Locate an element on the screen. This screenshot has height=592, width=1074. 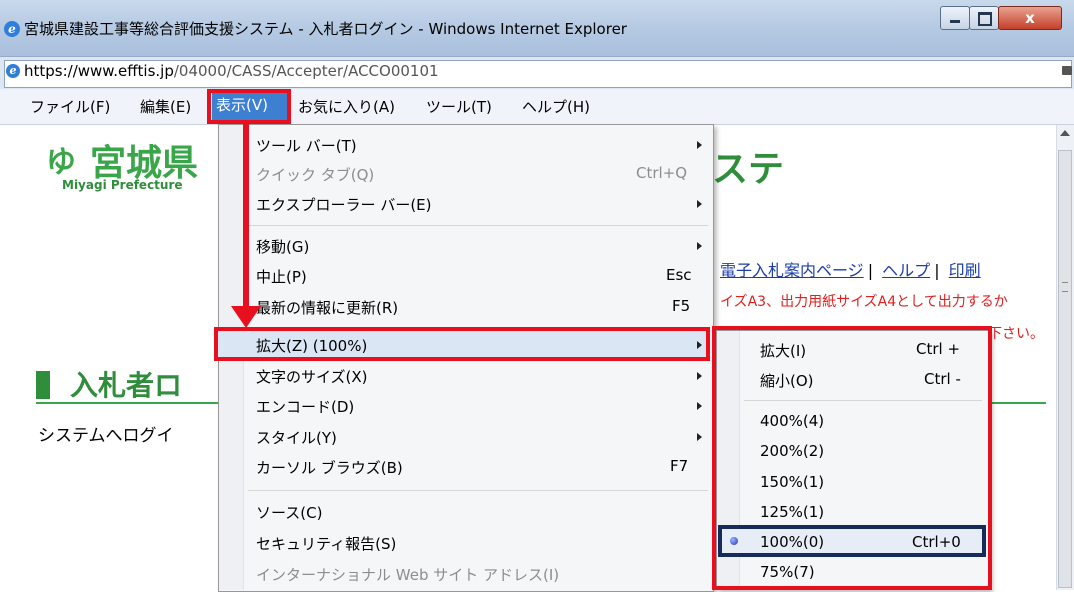
section-title: 入札者ロ is located at coordinates (126, 385).